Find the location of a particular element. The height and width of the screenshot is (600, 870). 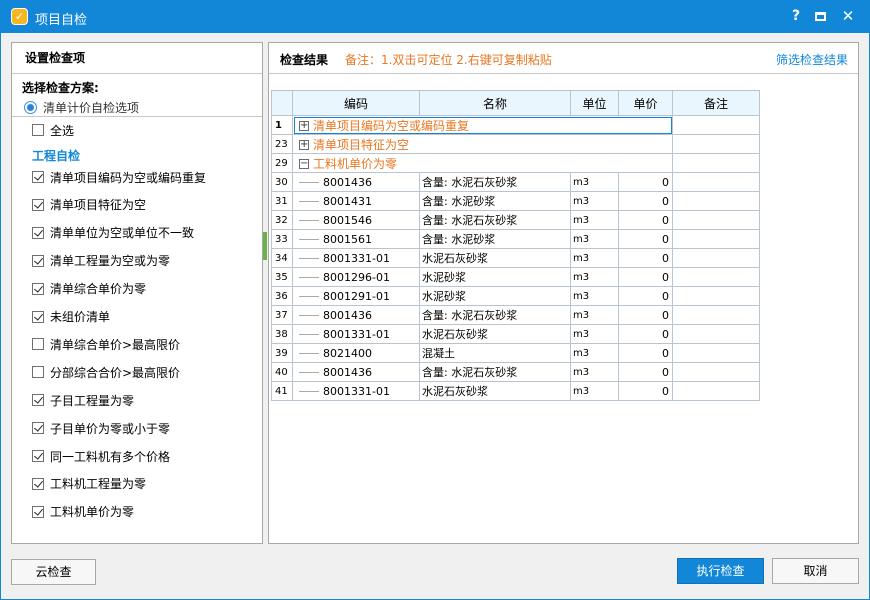

code-cell: 8001561 is located at coordinates (356, 239).